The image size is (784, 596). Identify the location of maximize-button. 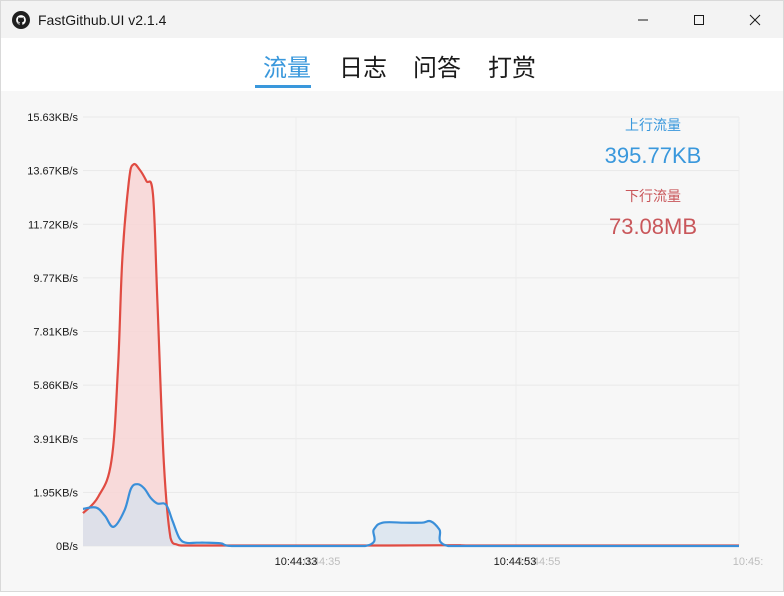
(699, 19).